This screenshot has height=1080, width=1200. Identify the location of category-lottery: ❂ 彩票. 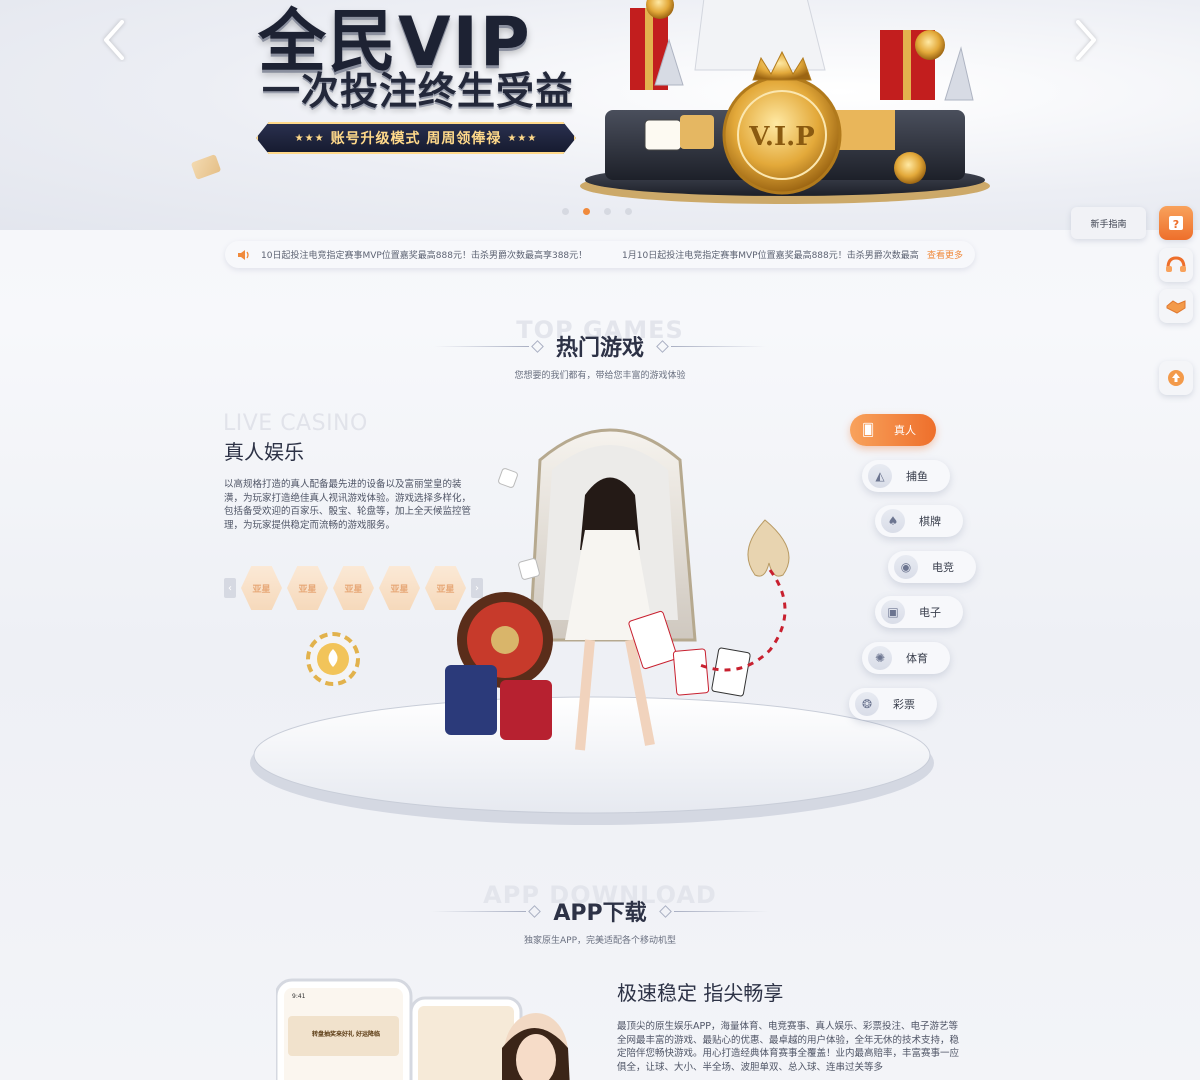
(893, 704).